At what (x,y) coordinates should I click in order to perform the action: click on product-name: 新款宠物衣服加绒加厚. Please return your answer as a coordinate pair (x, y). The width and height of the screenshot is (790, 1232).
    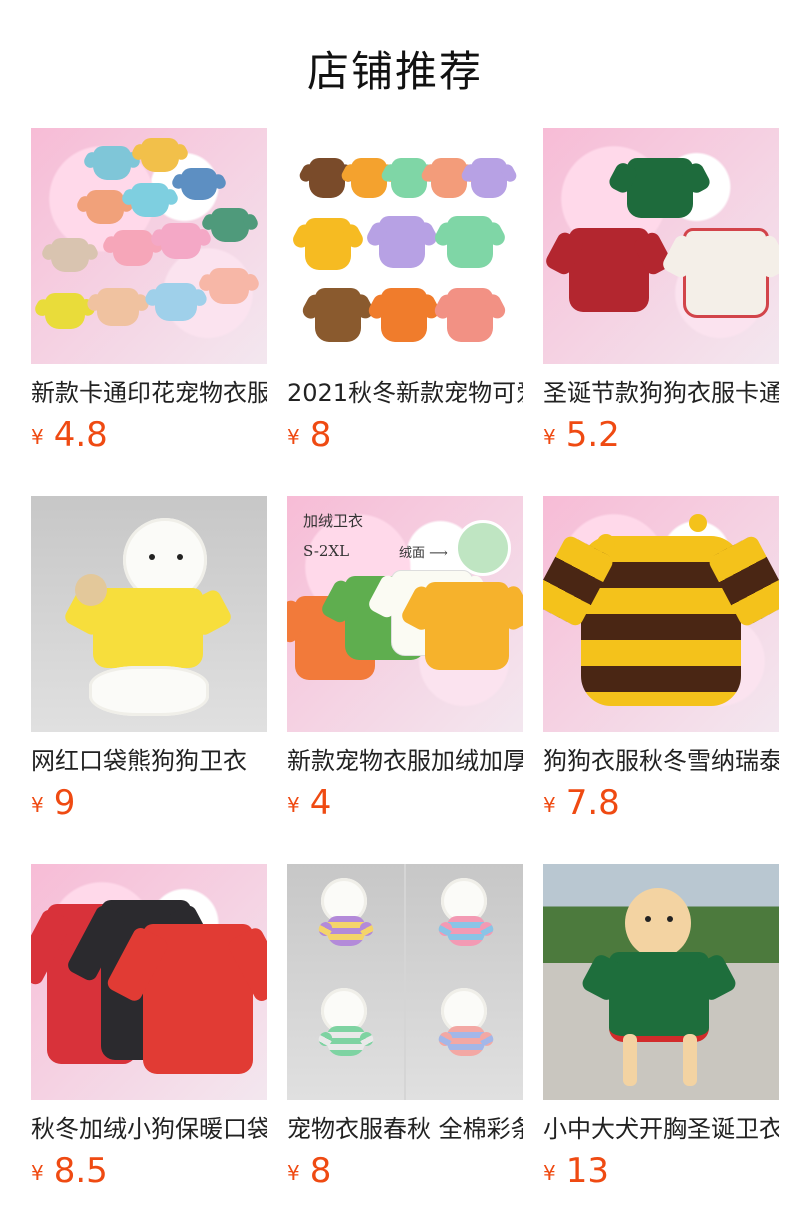
    Looking at the image, I should click on (405, 761).